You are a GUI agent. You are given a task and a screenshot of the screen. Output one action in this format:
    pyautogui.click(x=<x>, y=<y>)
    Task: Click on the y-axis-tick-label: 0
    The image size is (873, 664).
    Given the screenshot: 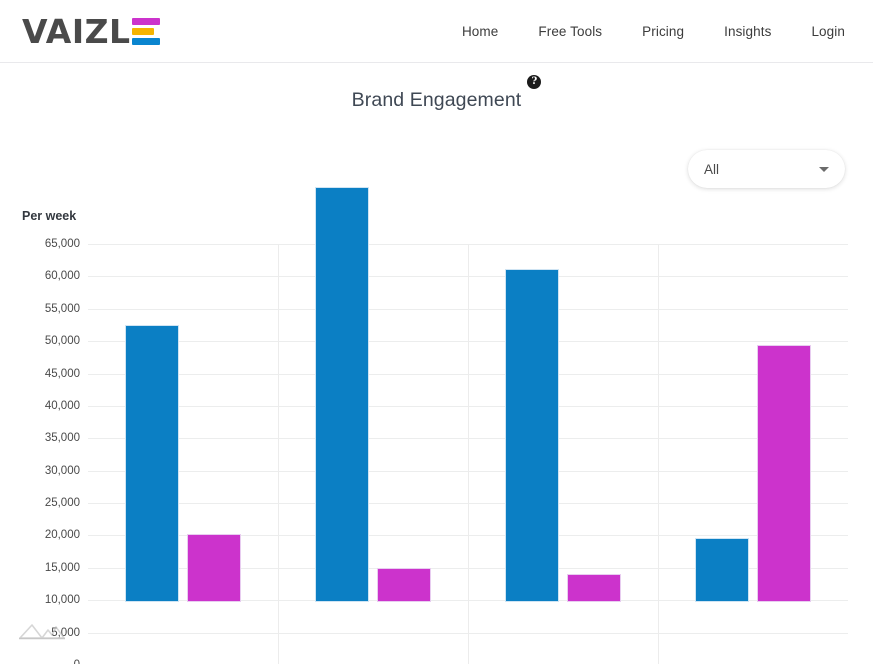 What is the action you would take?
    pyautogui.click(x=46, y=661)
    